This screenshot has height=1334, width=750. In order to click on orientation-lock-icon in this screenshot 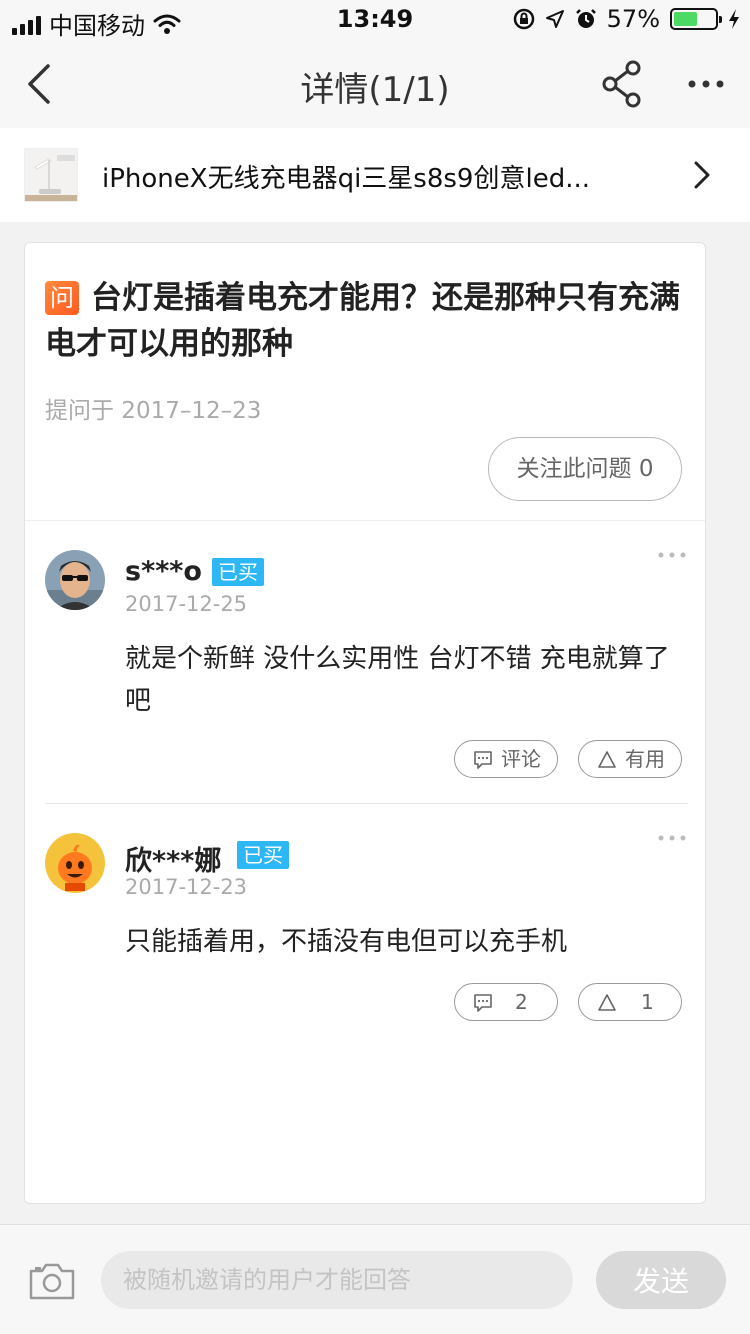, I will do `click(523, 19)`.